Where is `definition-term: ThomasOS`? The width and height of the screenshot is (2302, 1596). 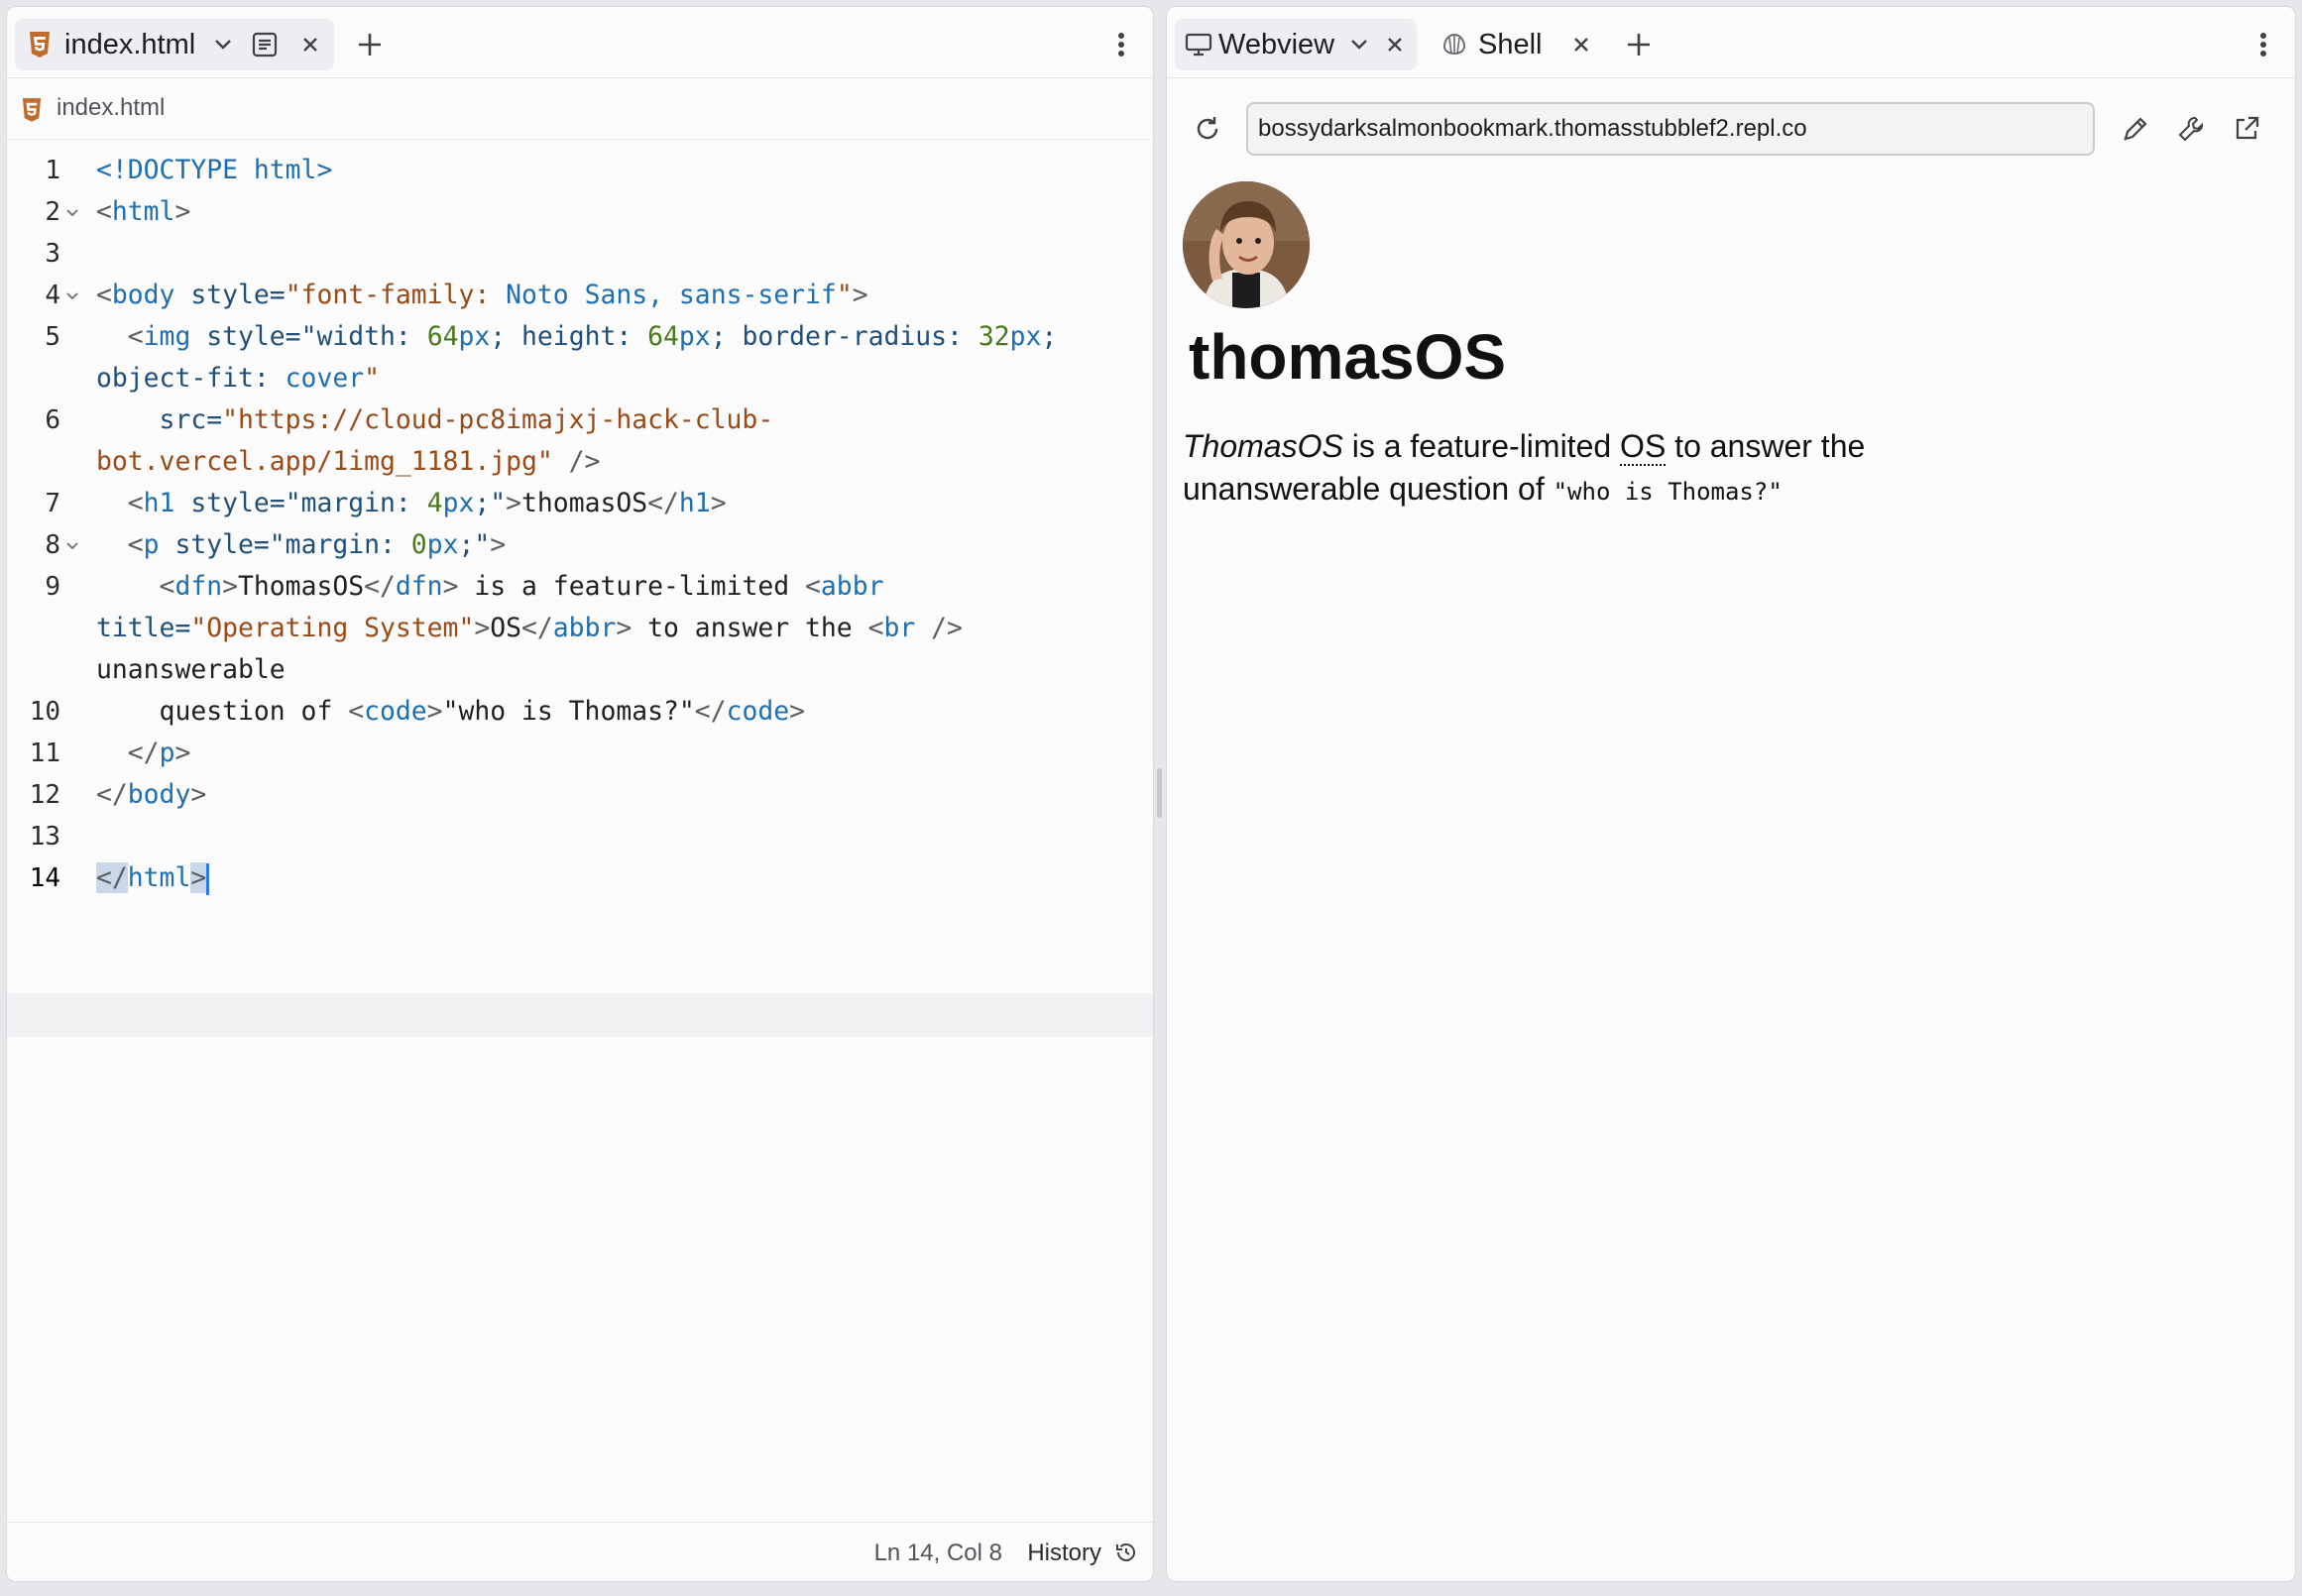 definition-term: ThomasOS is located at coordinates (1263, 446).